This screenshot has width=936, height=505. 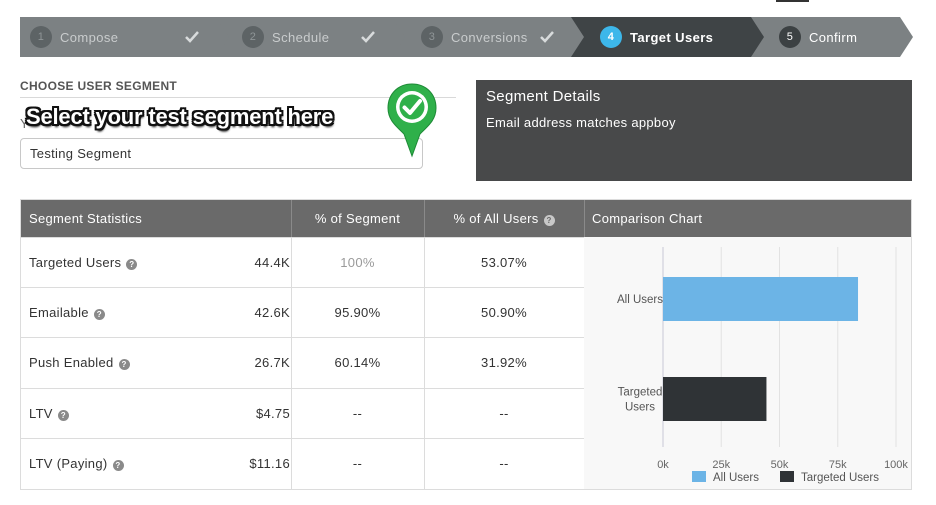 What do you see at coordinates (672, 37) in the screenshot?
I see `step-label: Target Users` at bounding box center [672, 37].